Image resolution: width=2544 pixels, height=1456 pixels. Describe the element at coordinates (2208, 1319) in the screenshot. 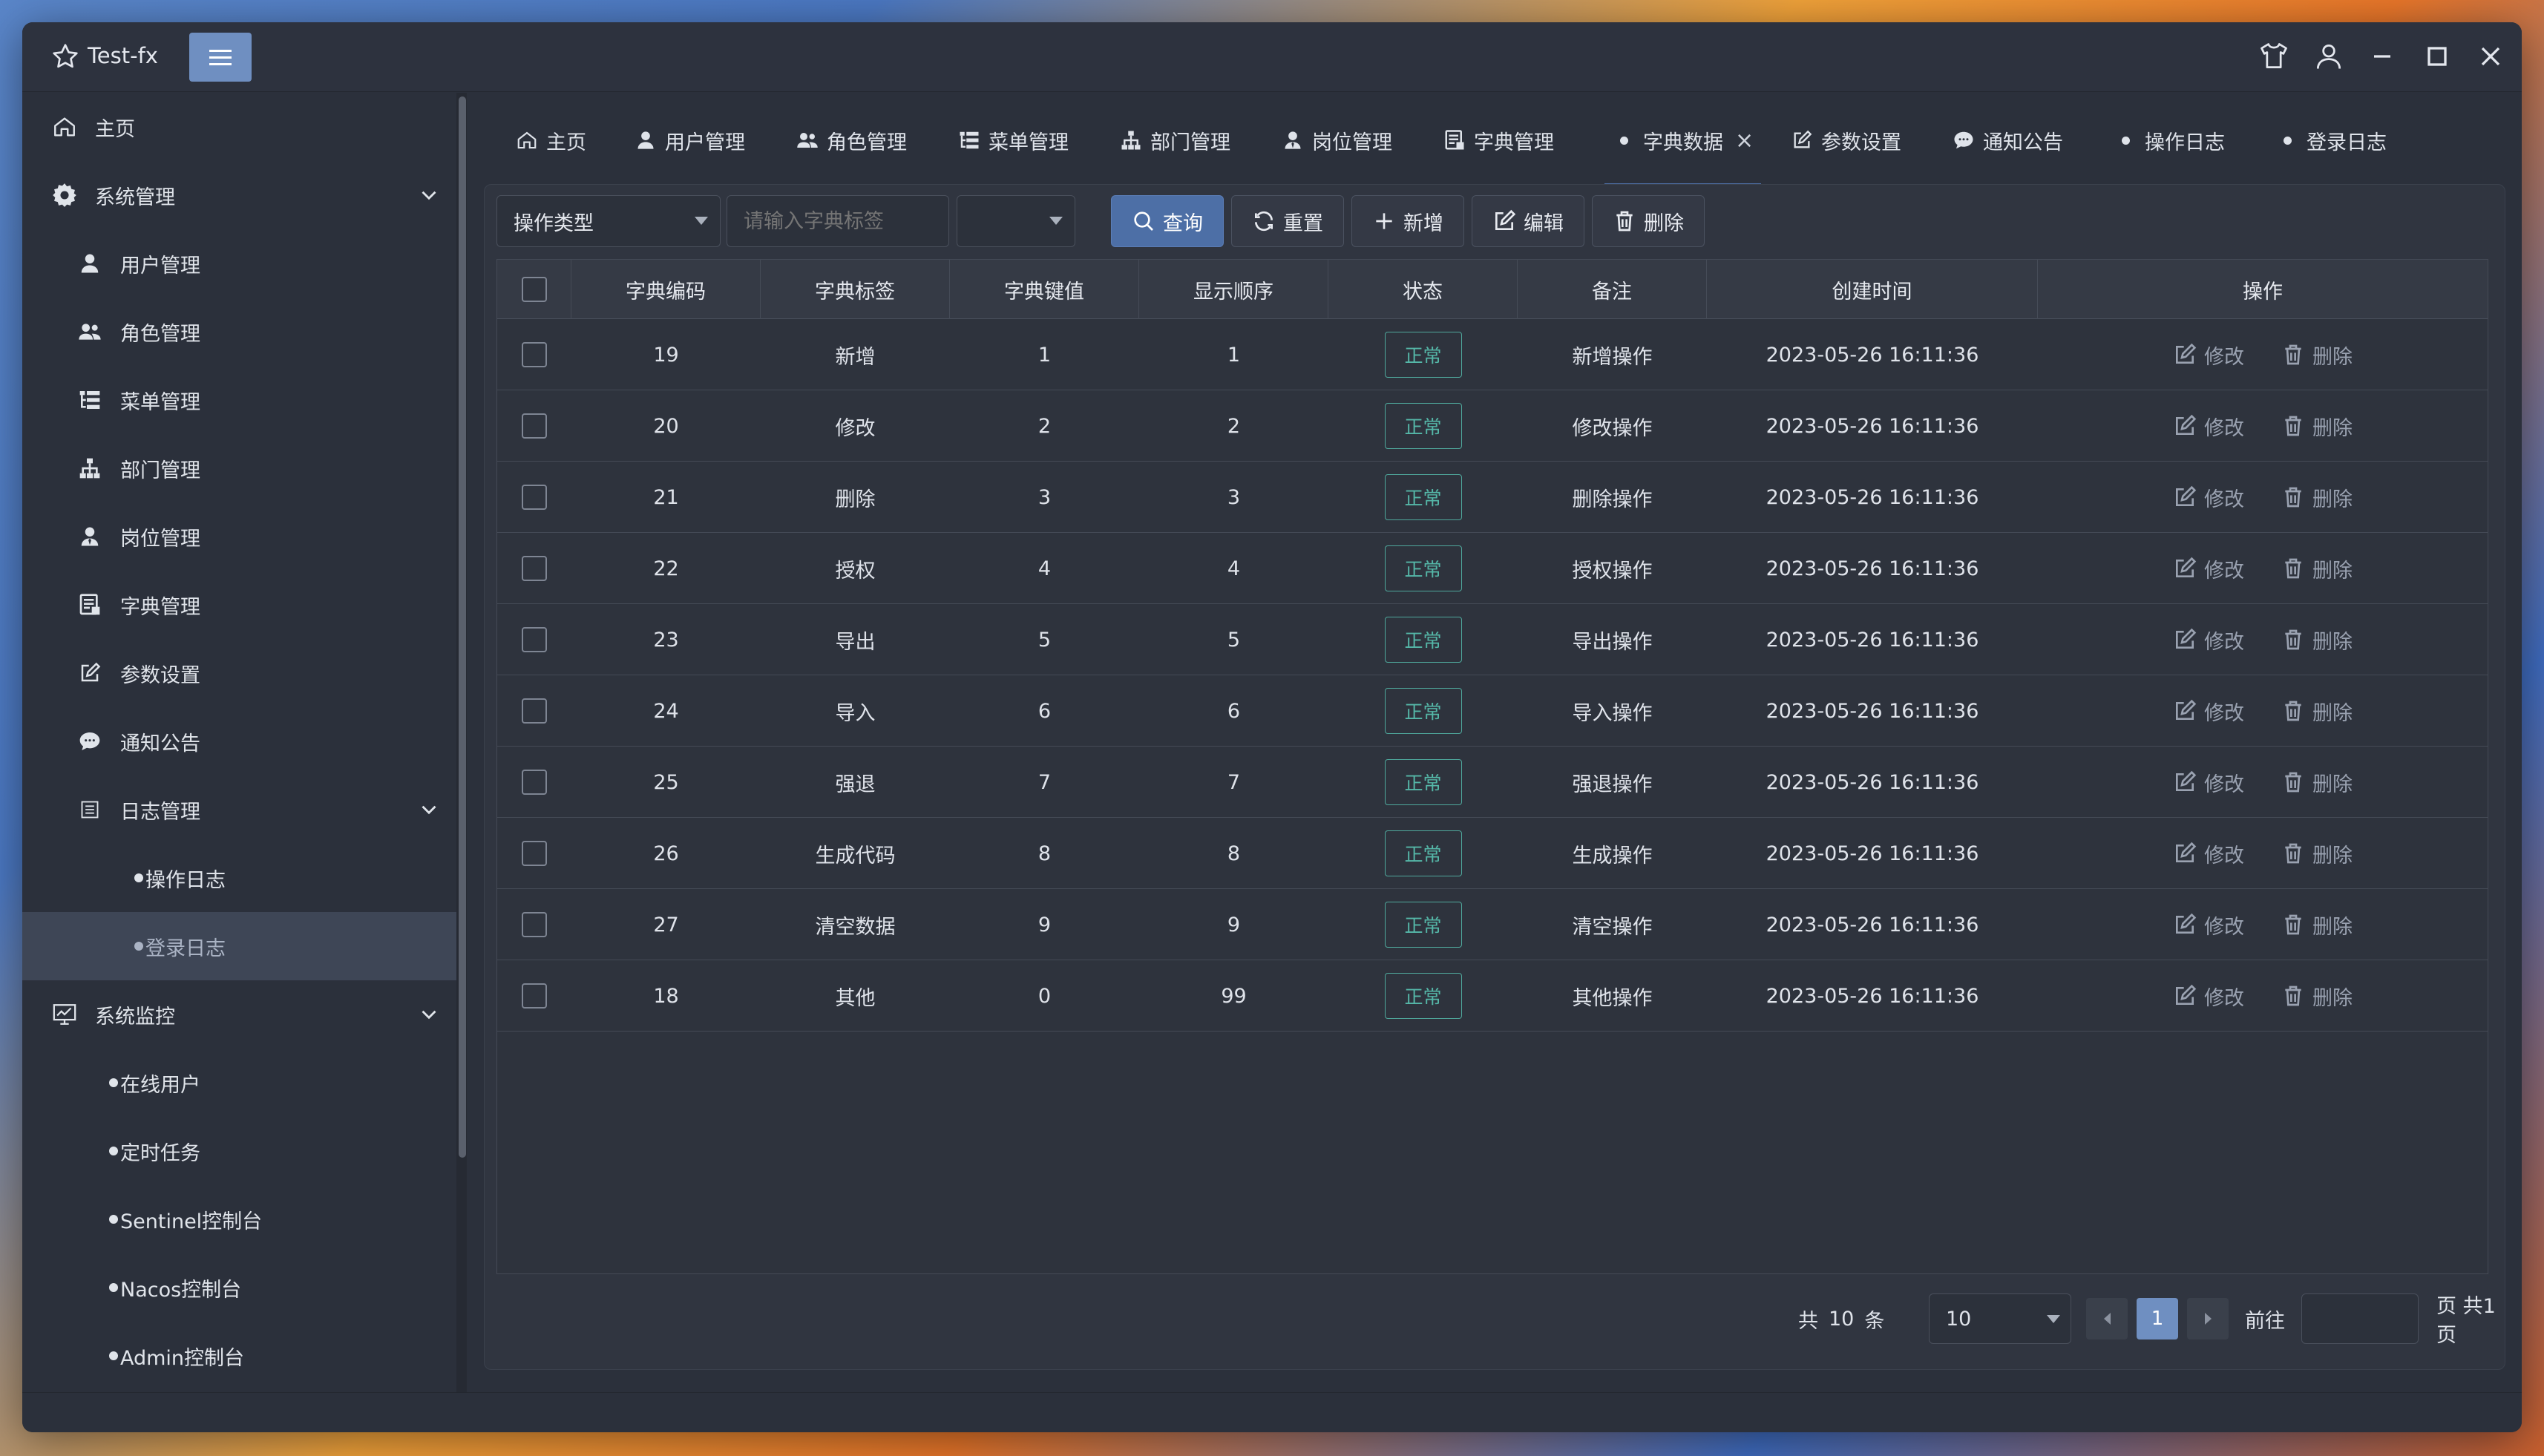

I see `next-page-button` at that location.